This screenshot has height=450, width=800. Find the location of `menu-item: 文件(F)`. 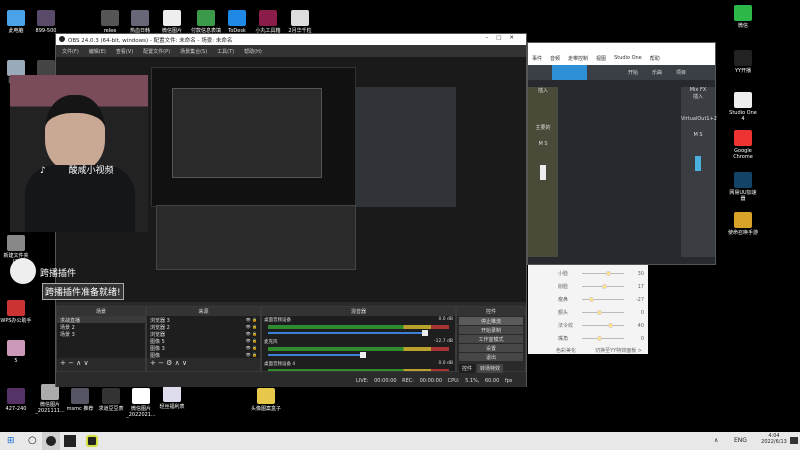

menu-item: 文件(F) is located at coordinates (70, 51).